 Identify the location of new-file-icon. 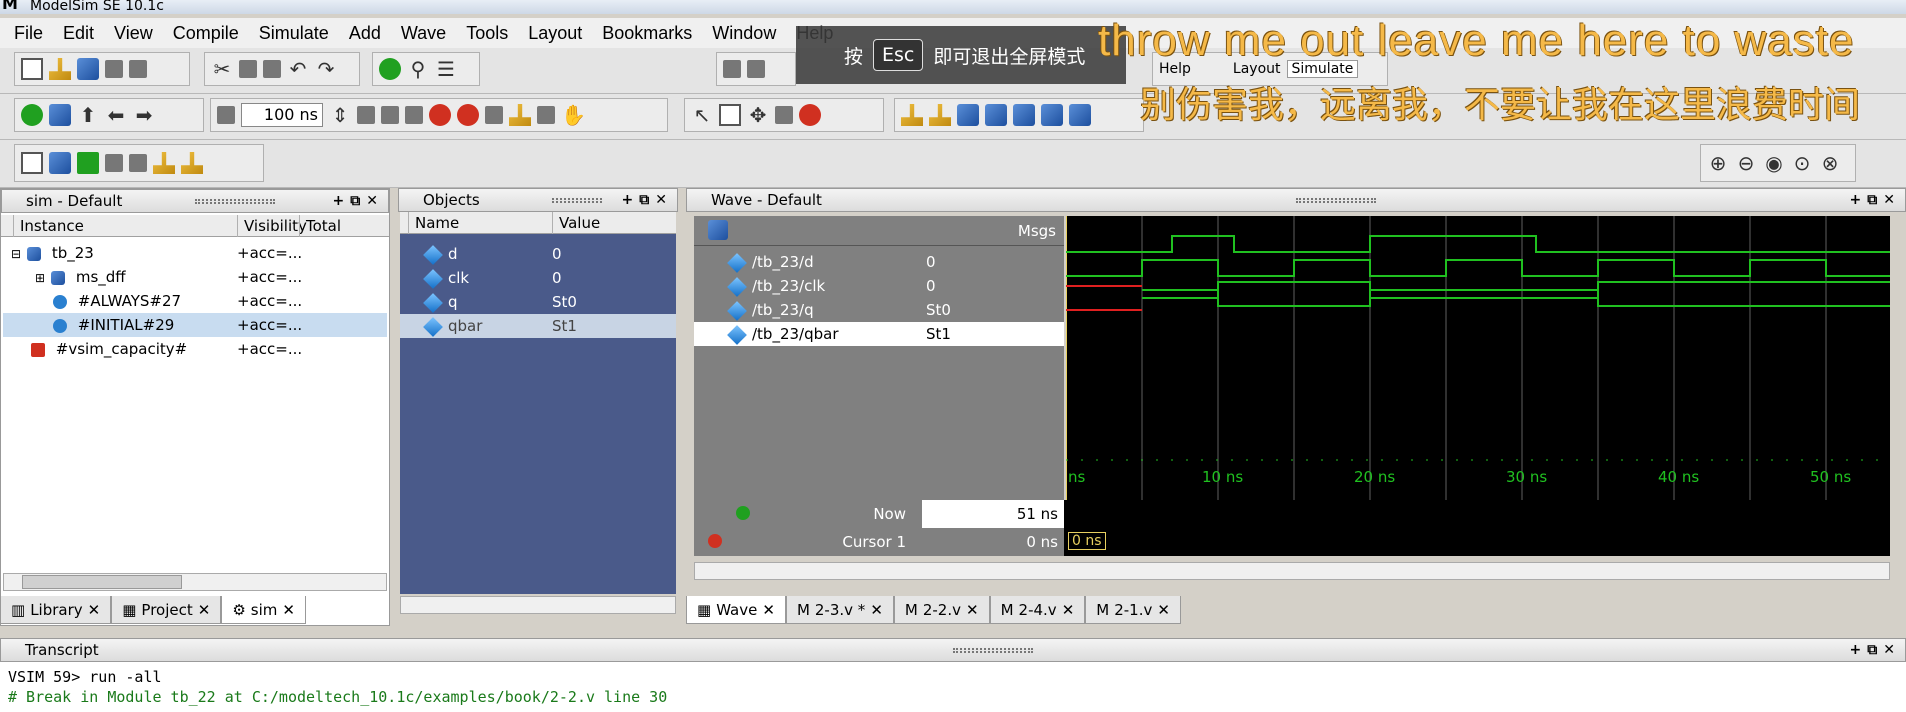
(32, 69).